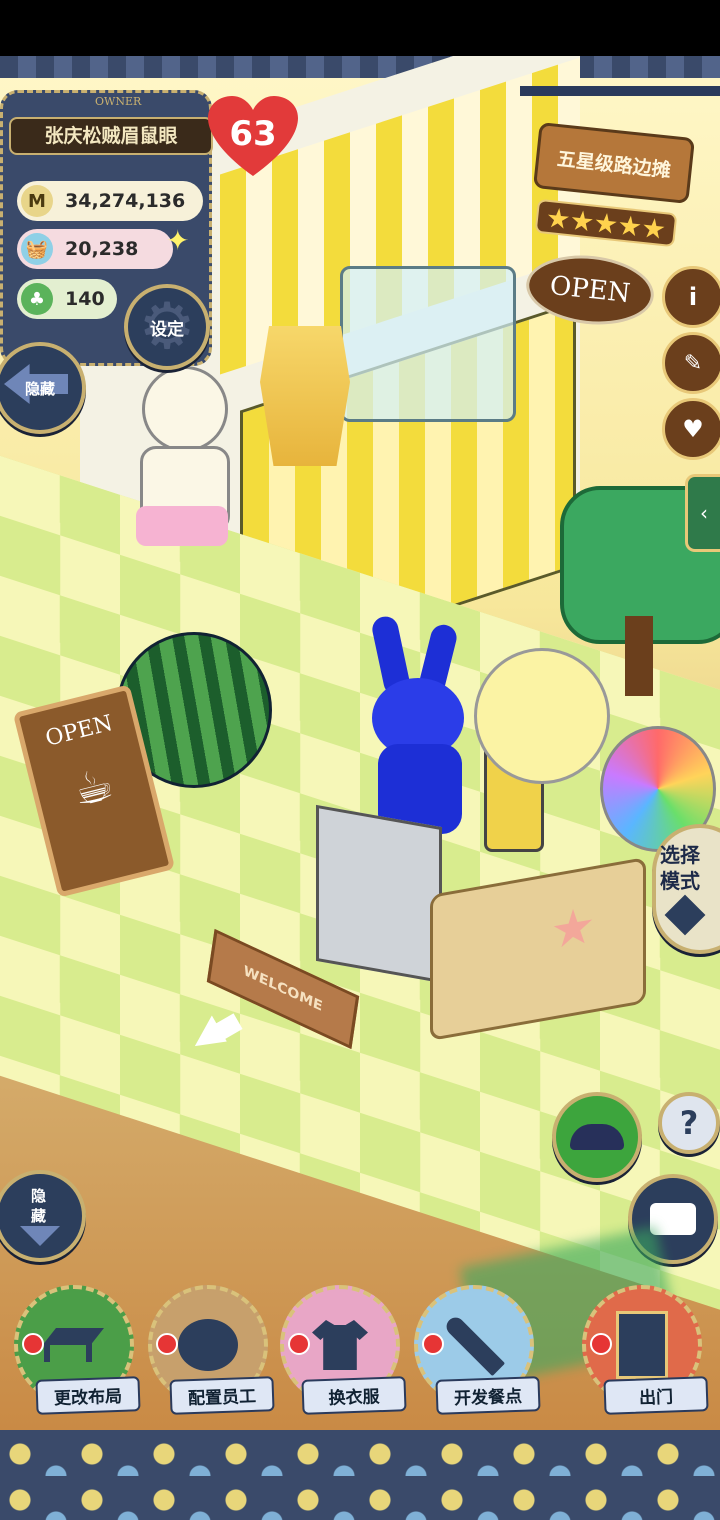 Image resolution: width=720 pixels, height=1520 pixels. I want to click on chevron-left-icon: ‹, so click(704, 513).